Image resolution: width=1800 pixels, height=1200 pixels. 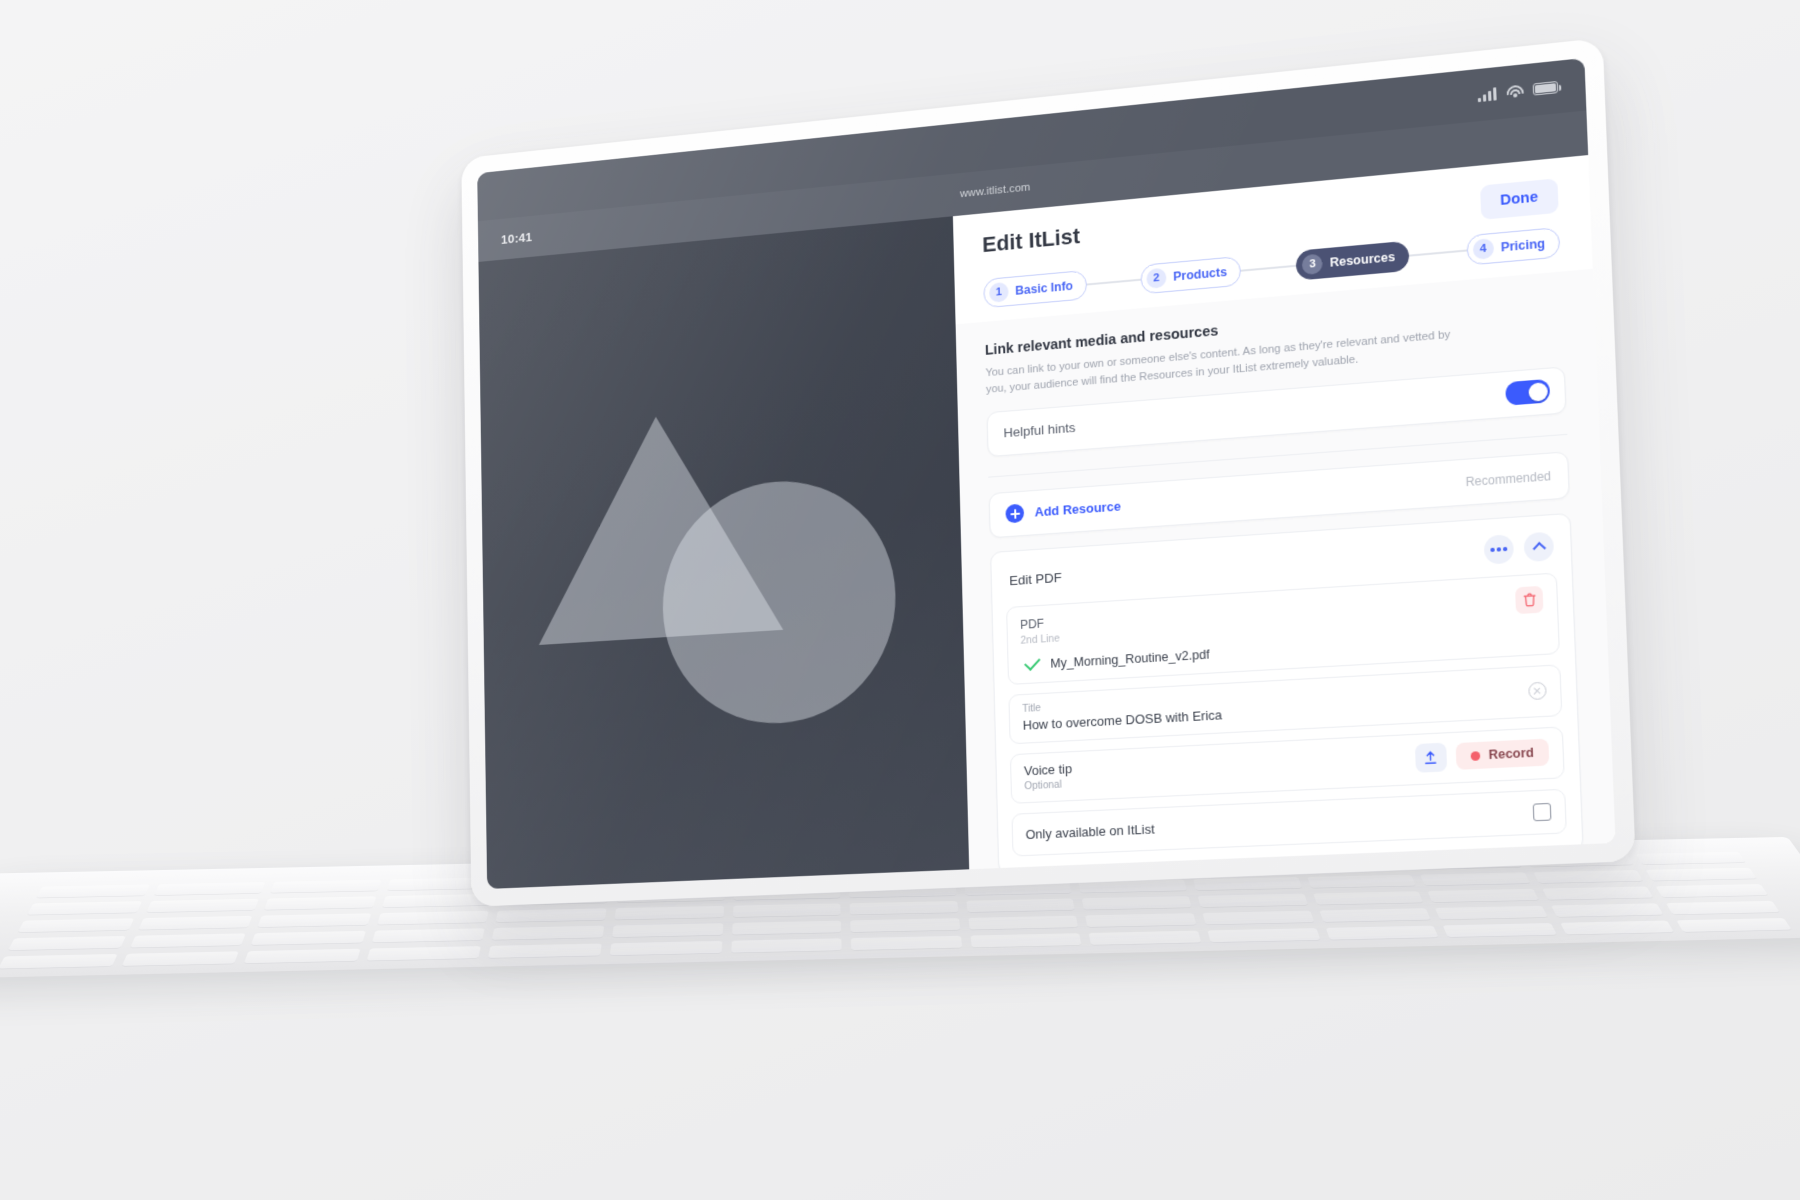 I want to click on recommended-badge: Recommended, so click(x=1508, y=479).